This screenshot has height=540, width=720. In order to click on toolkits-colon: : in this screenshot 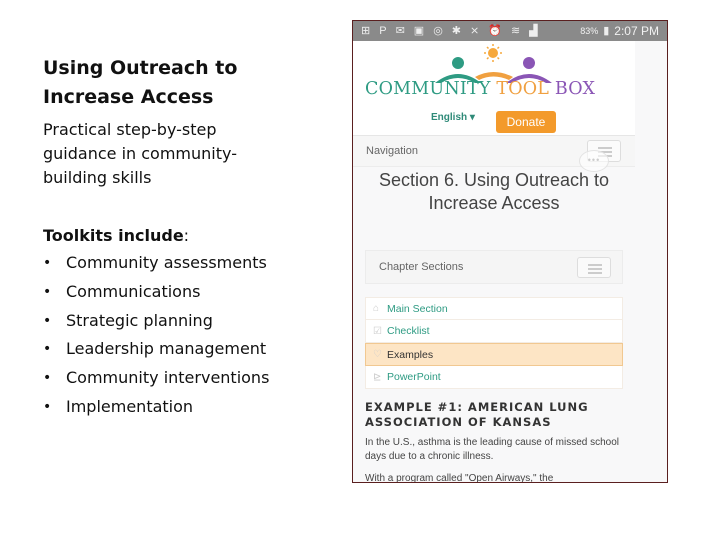, I will do `click(186, 235)`.